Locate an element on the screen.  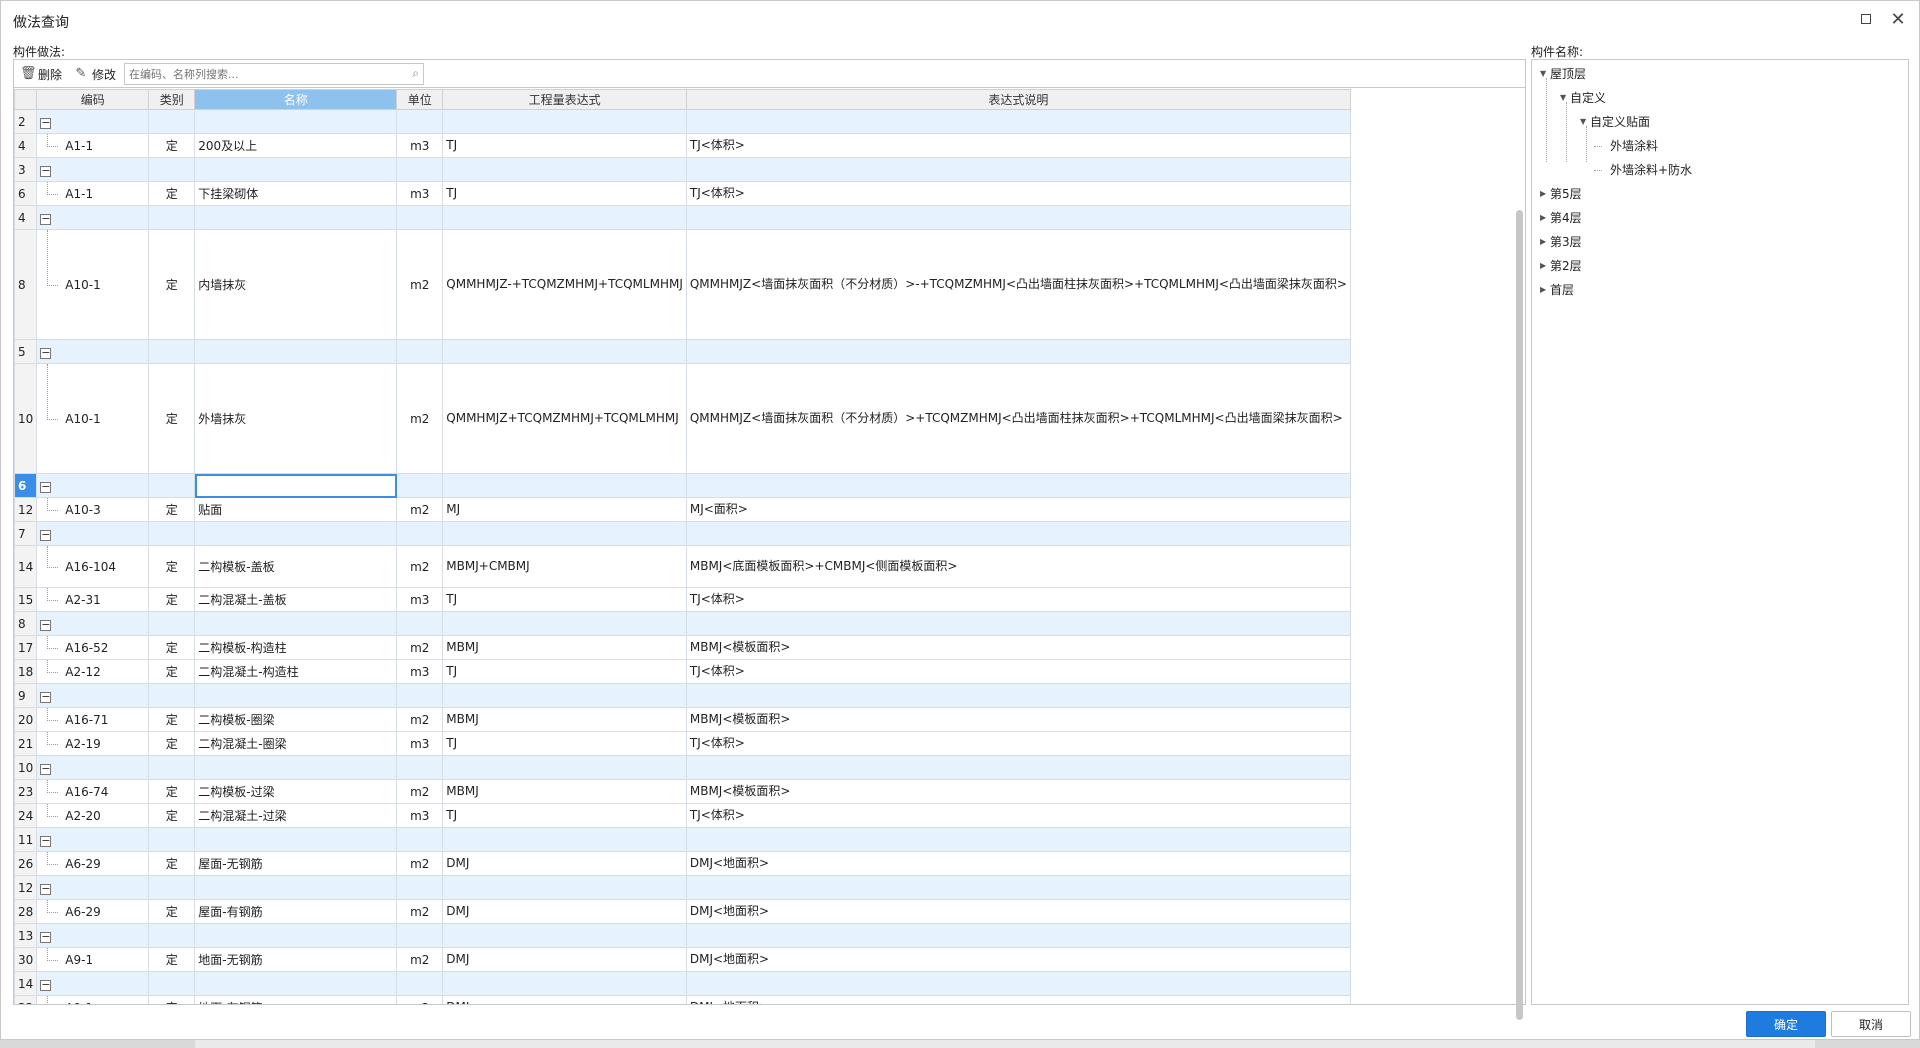
description-cell: MJ<面积> is located at coordinates (1018, 509).